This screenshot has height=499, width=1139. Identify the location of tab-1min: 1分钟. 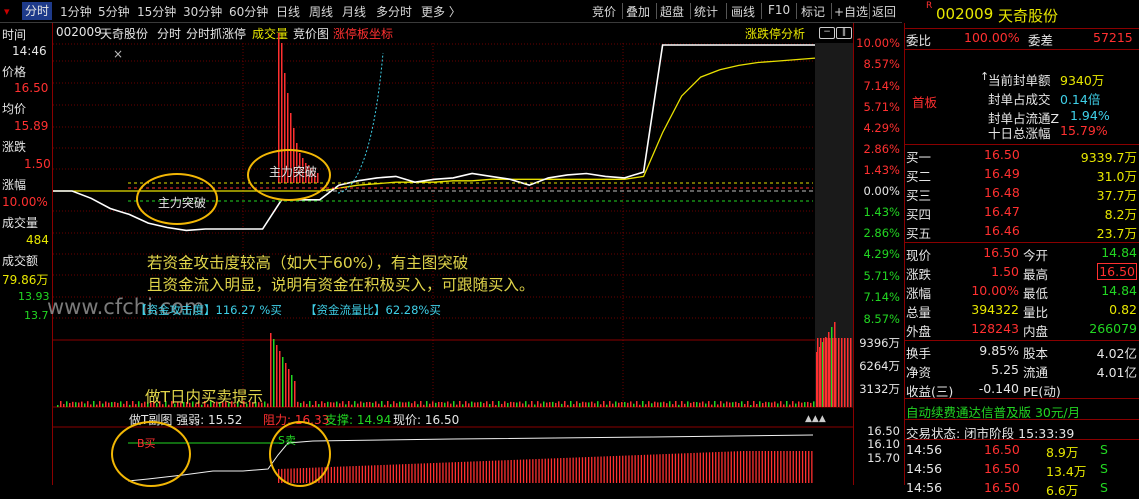
(76, 11).